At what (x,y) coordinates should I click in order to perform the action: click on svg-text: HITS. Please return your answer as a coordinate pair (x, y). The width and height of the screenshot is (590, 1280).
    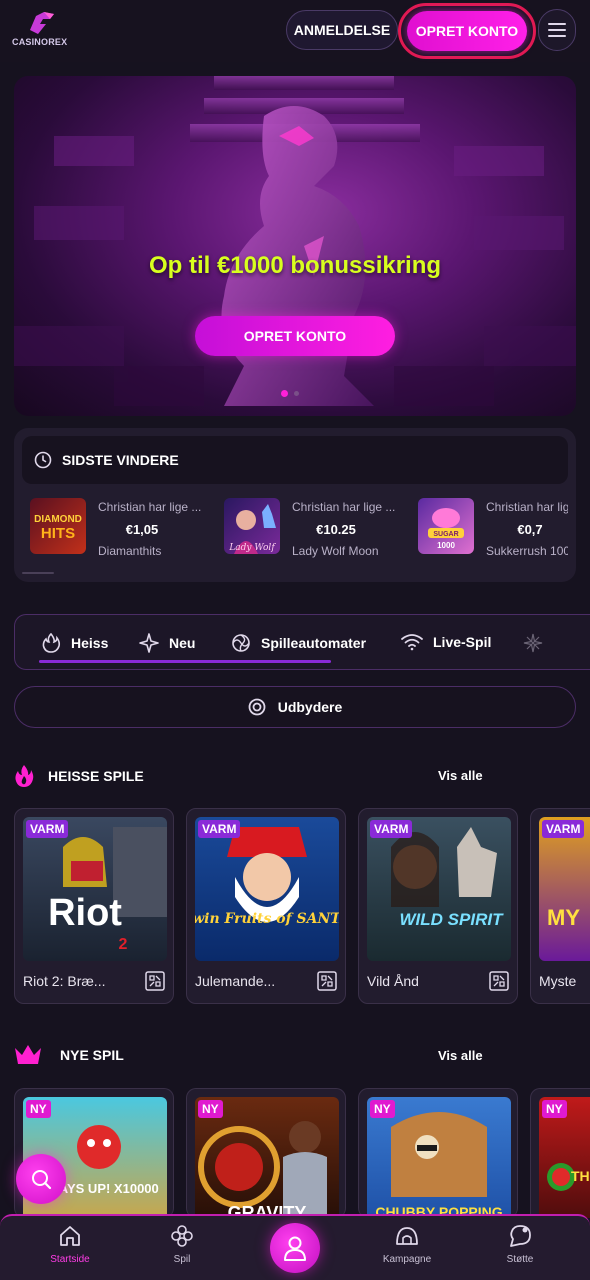
    Looking at the image, I should click on (58, 533).